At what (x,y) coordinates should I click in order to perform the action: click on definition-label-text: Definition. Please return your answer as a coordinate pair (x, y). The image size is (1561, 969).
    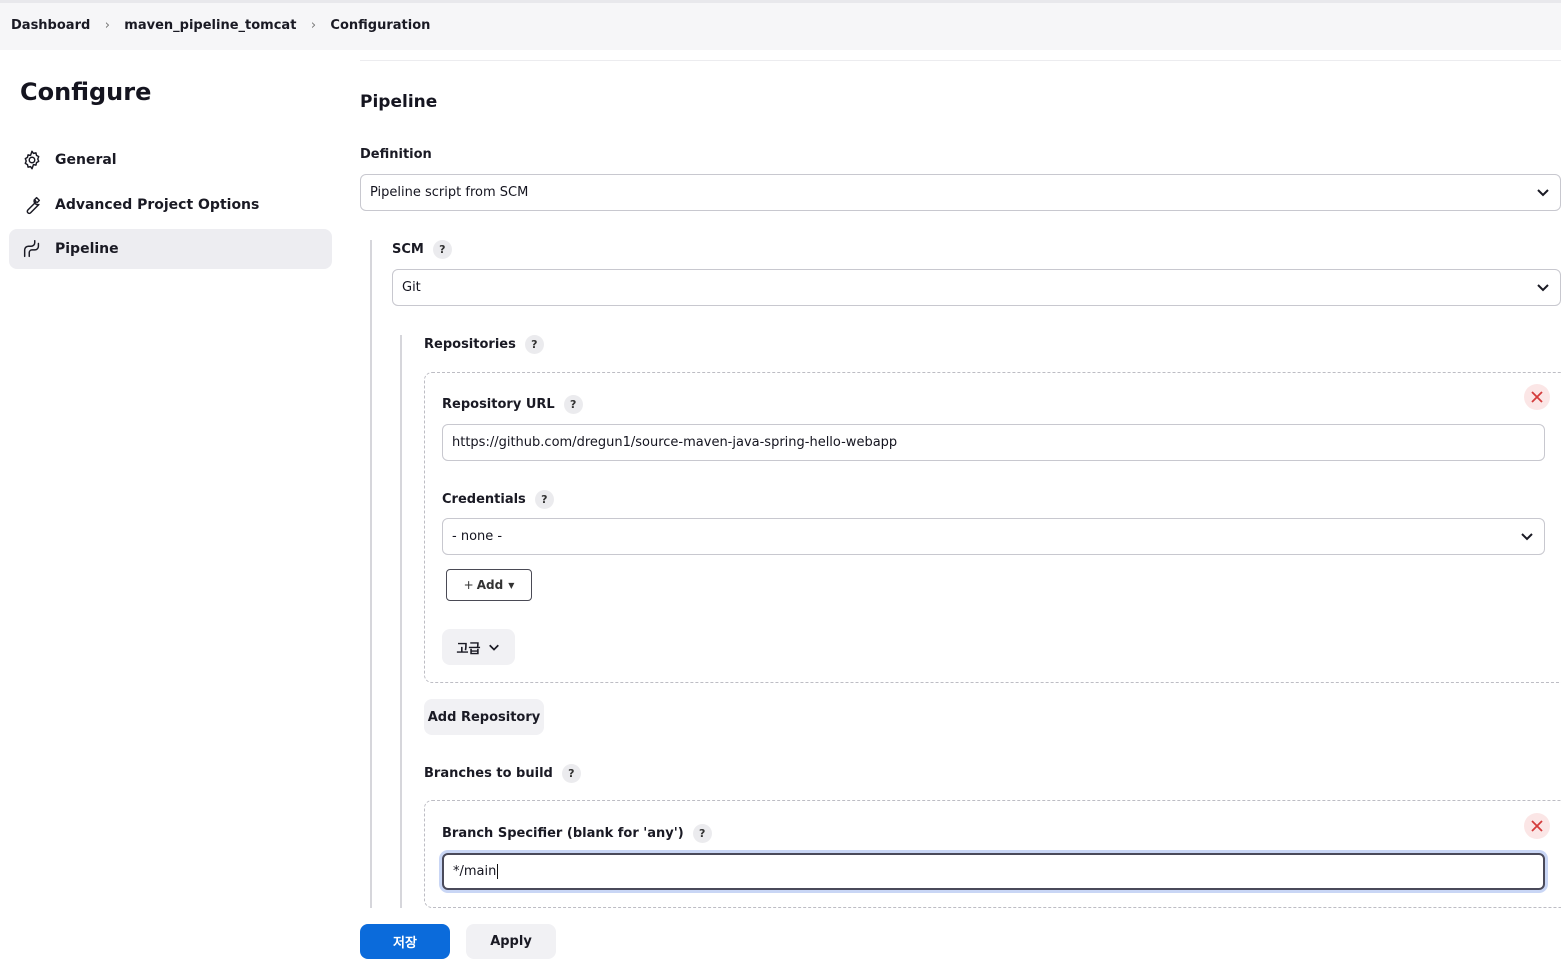
    Looking at the image, I should click on (396, 154).